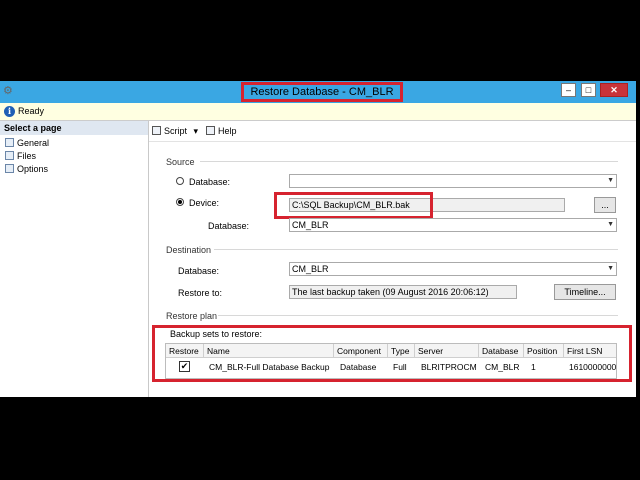  I want to click on source-section-label: Source, so click(180, 162).